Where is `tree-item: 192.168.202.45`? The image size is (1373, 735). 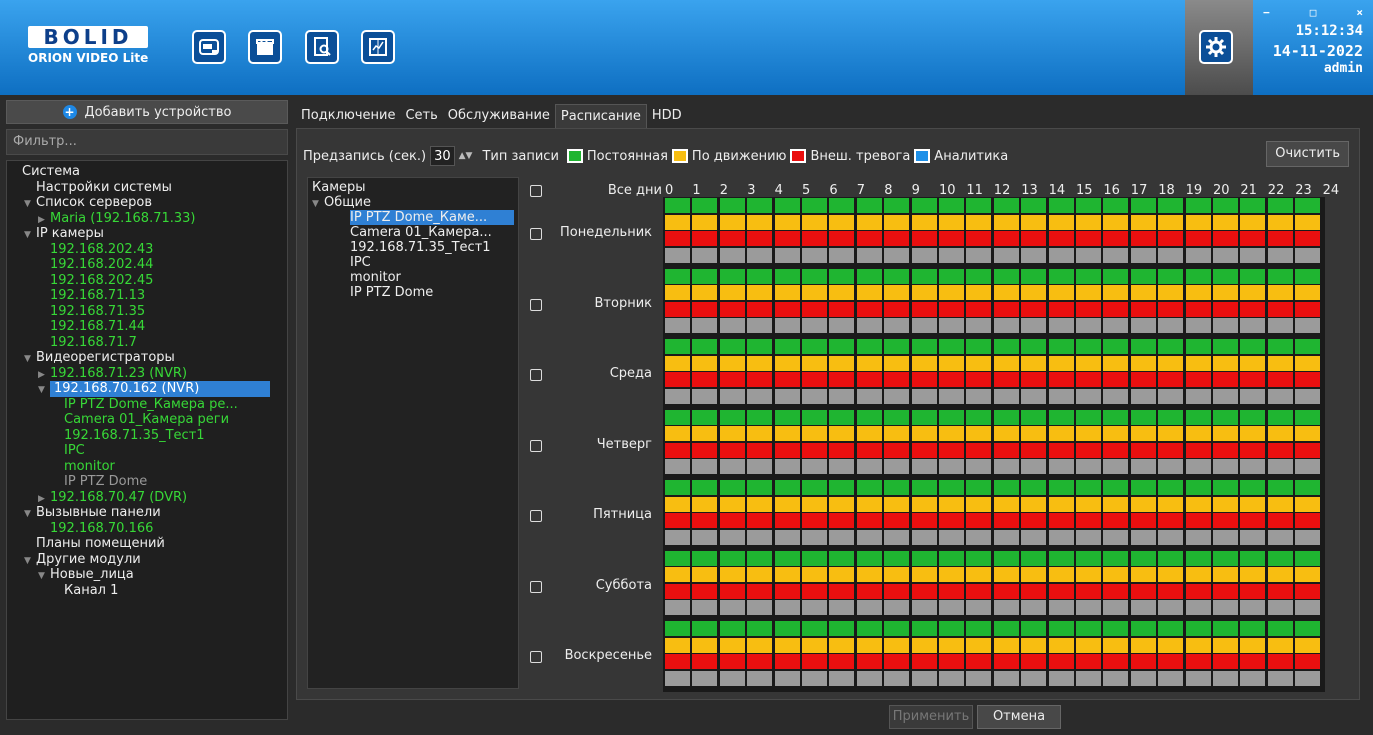 tree-item: 192.168.202.45 is located at coordinates (147, 281).